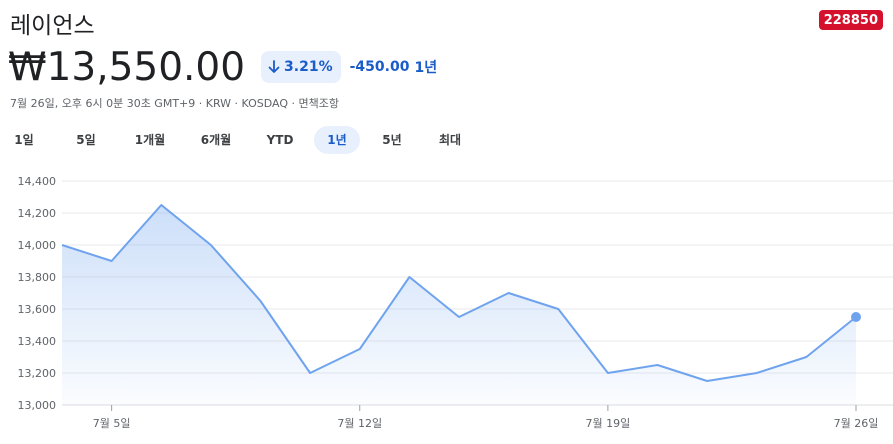 The image size is (893, 444). What do you see at coordinates (608, 423) in the screenshot?
I see `x-tick-label: 7월 19일` at bounding box center [608, 423].